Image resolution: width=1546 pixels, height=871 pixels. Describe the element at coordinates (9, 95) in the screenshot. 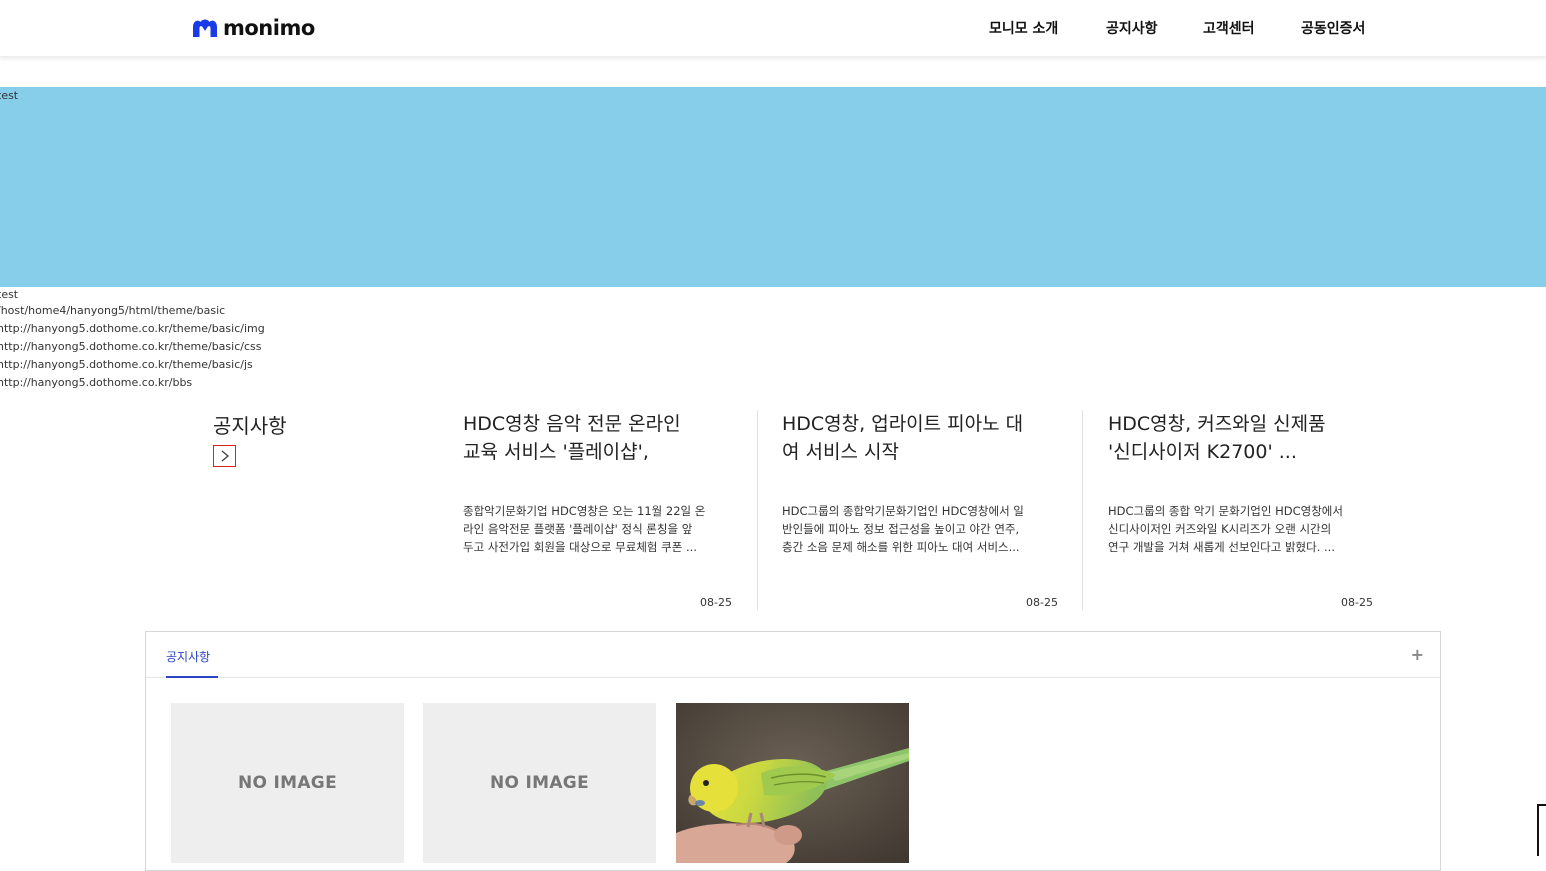

I see `banner-label: test` at that location.